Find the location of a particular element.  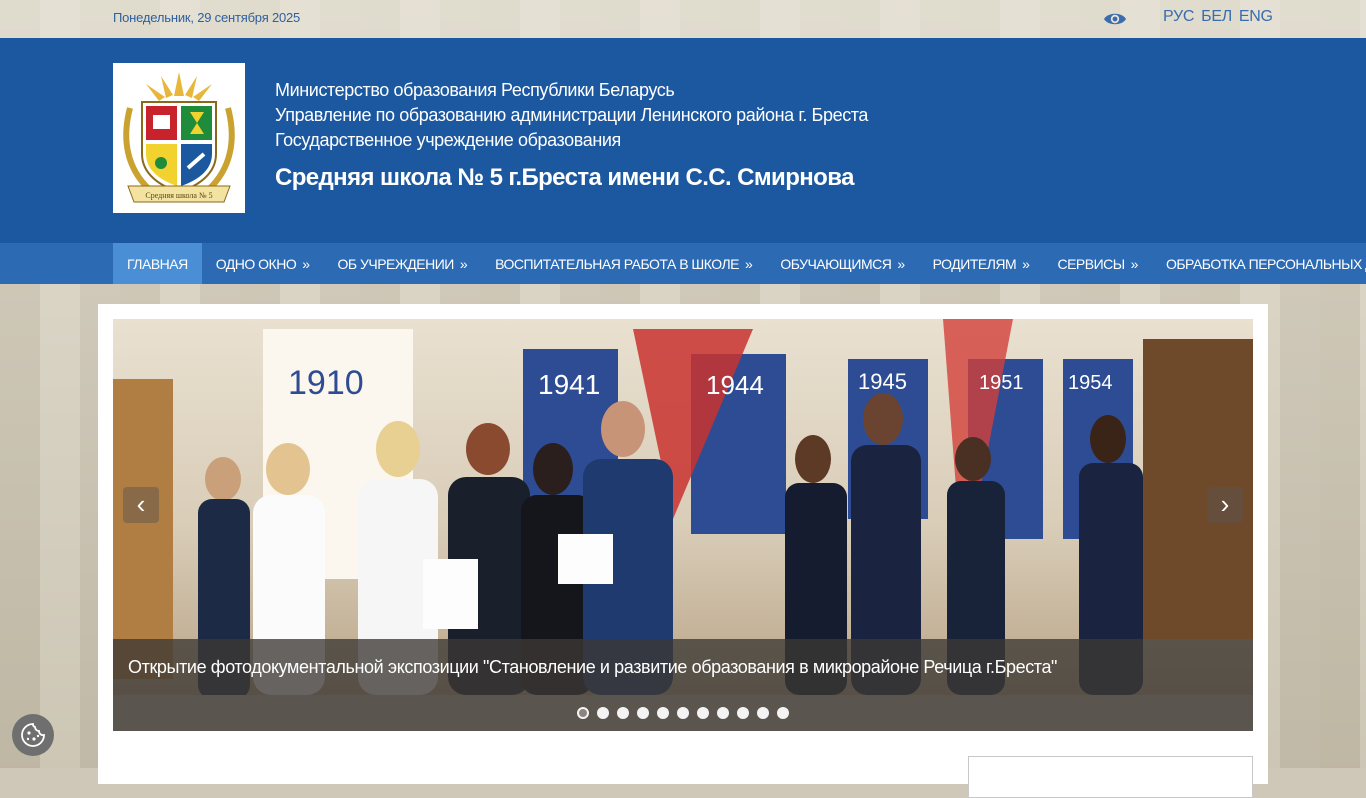

cookie-settings-button is located at coordinates (33, 735).